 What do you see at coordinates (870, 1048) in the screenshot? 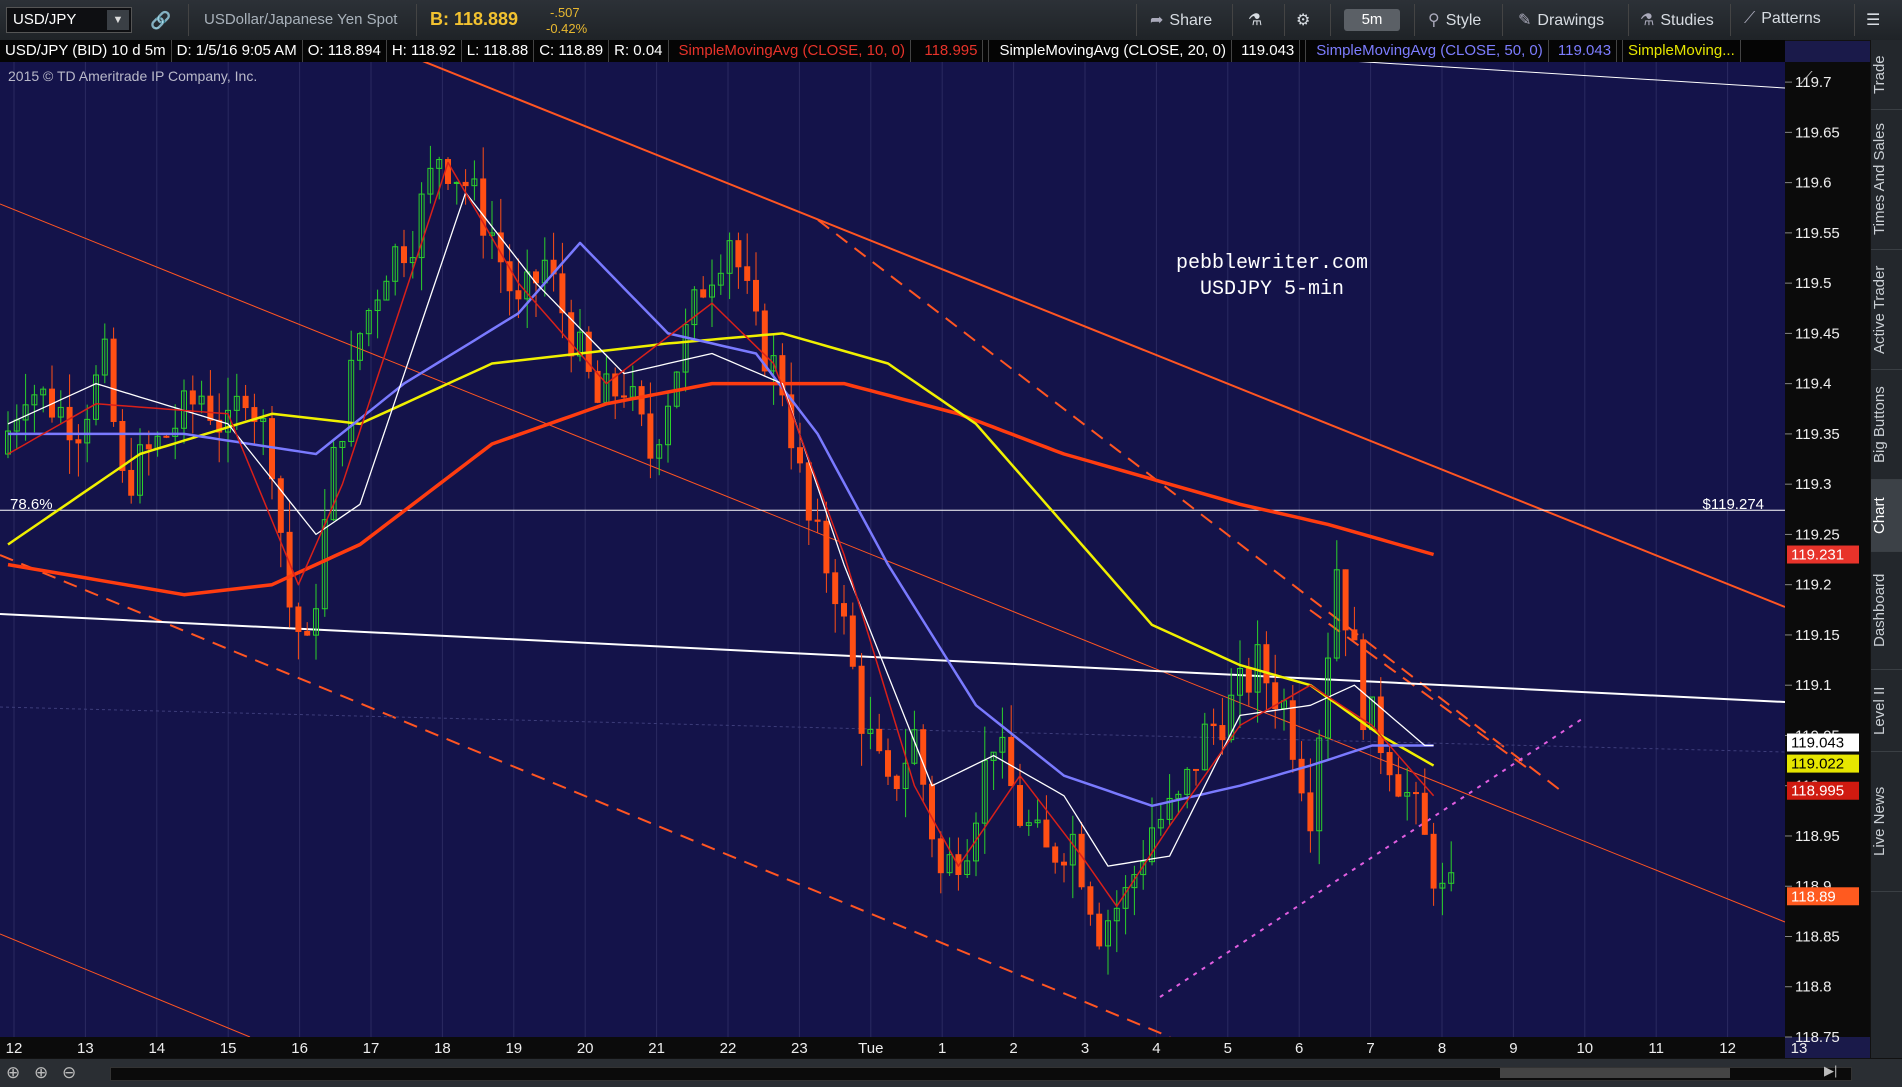
I see `time-tick-label: Tue` at bounding box center [870, 1048].